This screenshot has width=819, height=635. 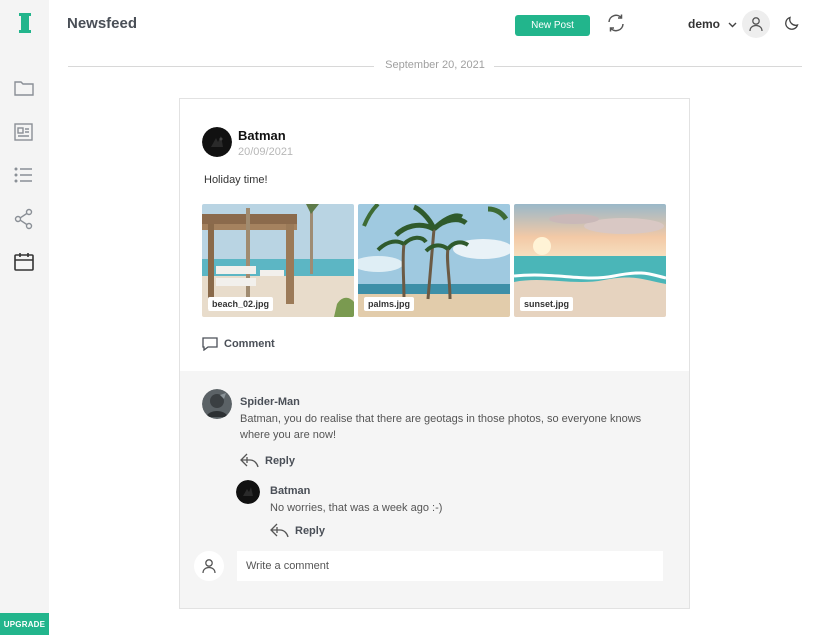 I want to click on sidebar: UPGRADE, so click(x=24, y=317).